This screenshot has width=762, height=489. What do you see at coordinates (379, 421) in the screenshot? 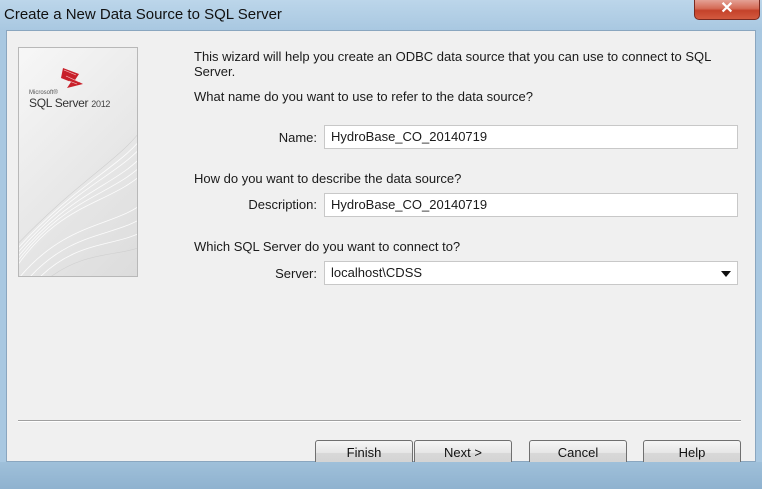
I see `footer-separator` at bounding box center [379, 421].